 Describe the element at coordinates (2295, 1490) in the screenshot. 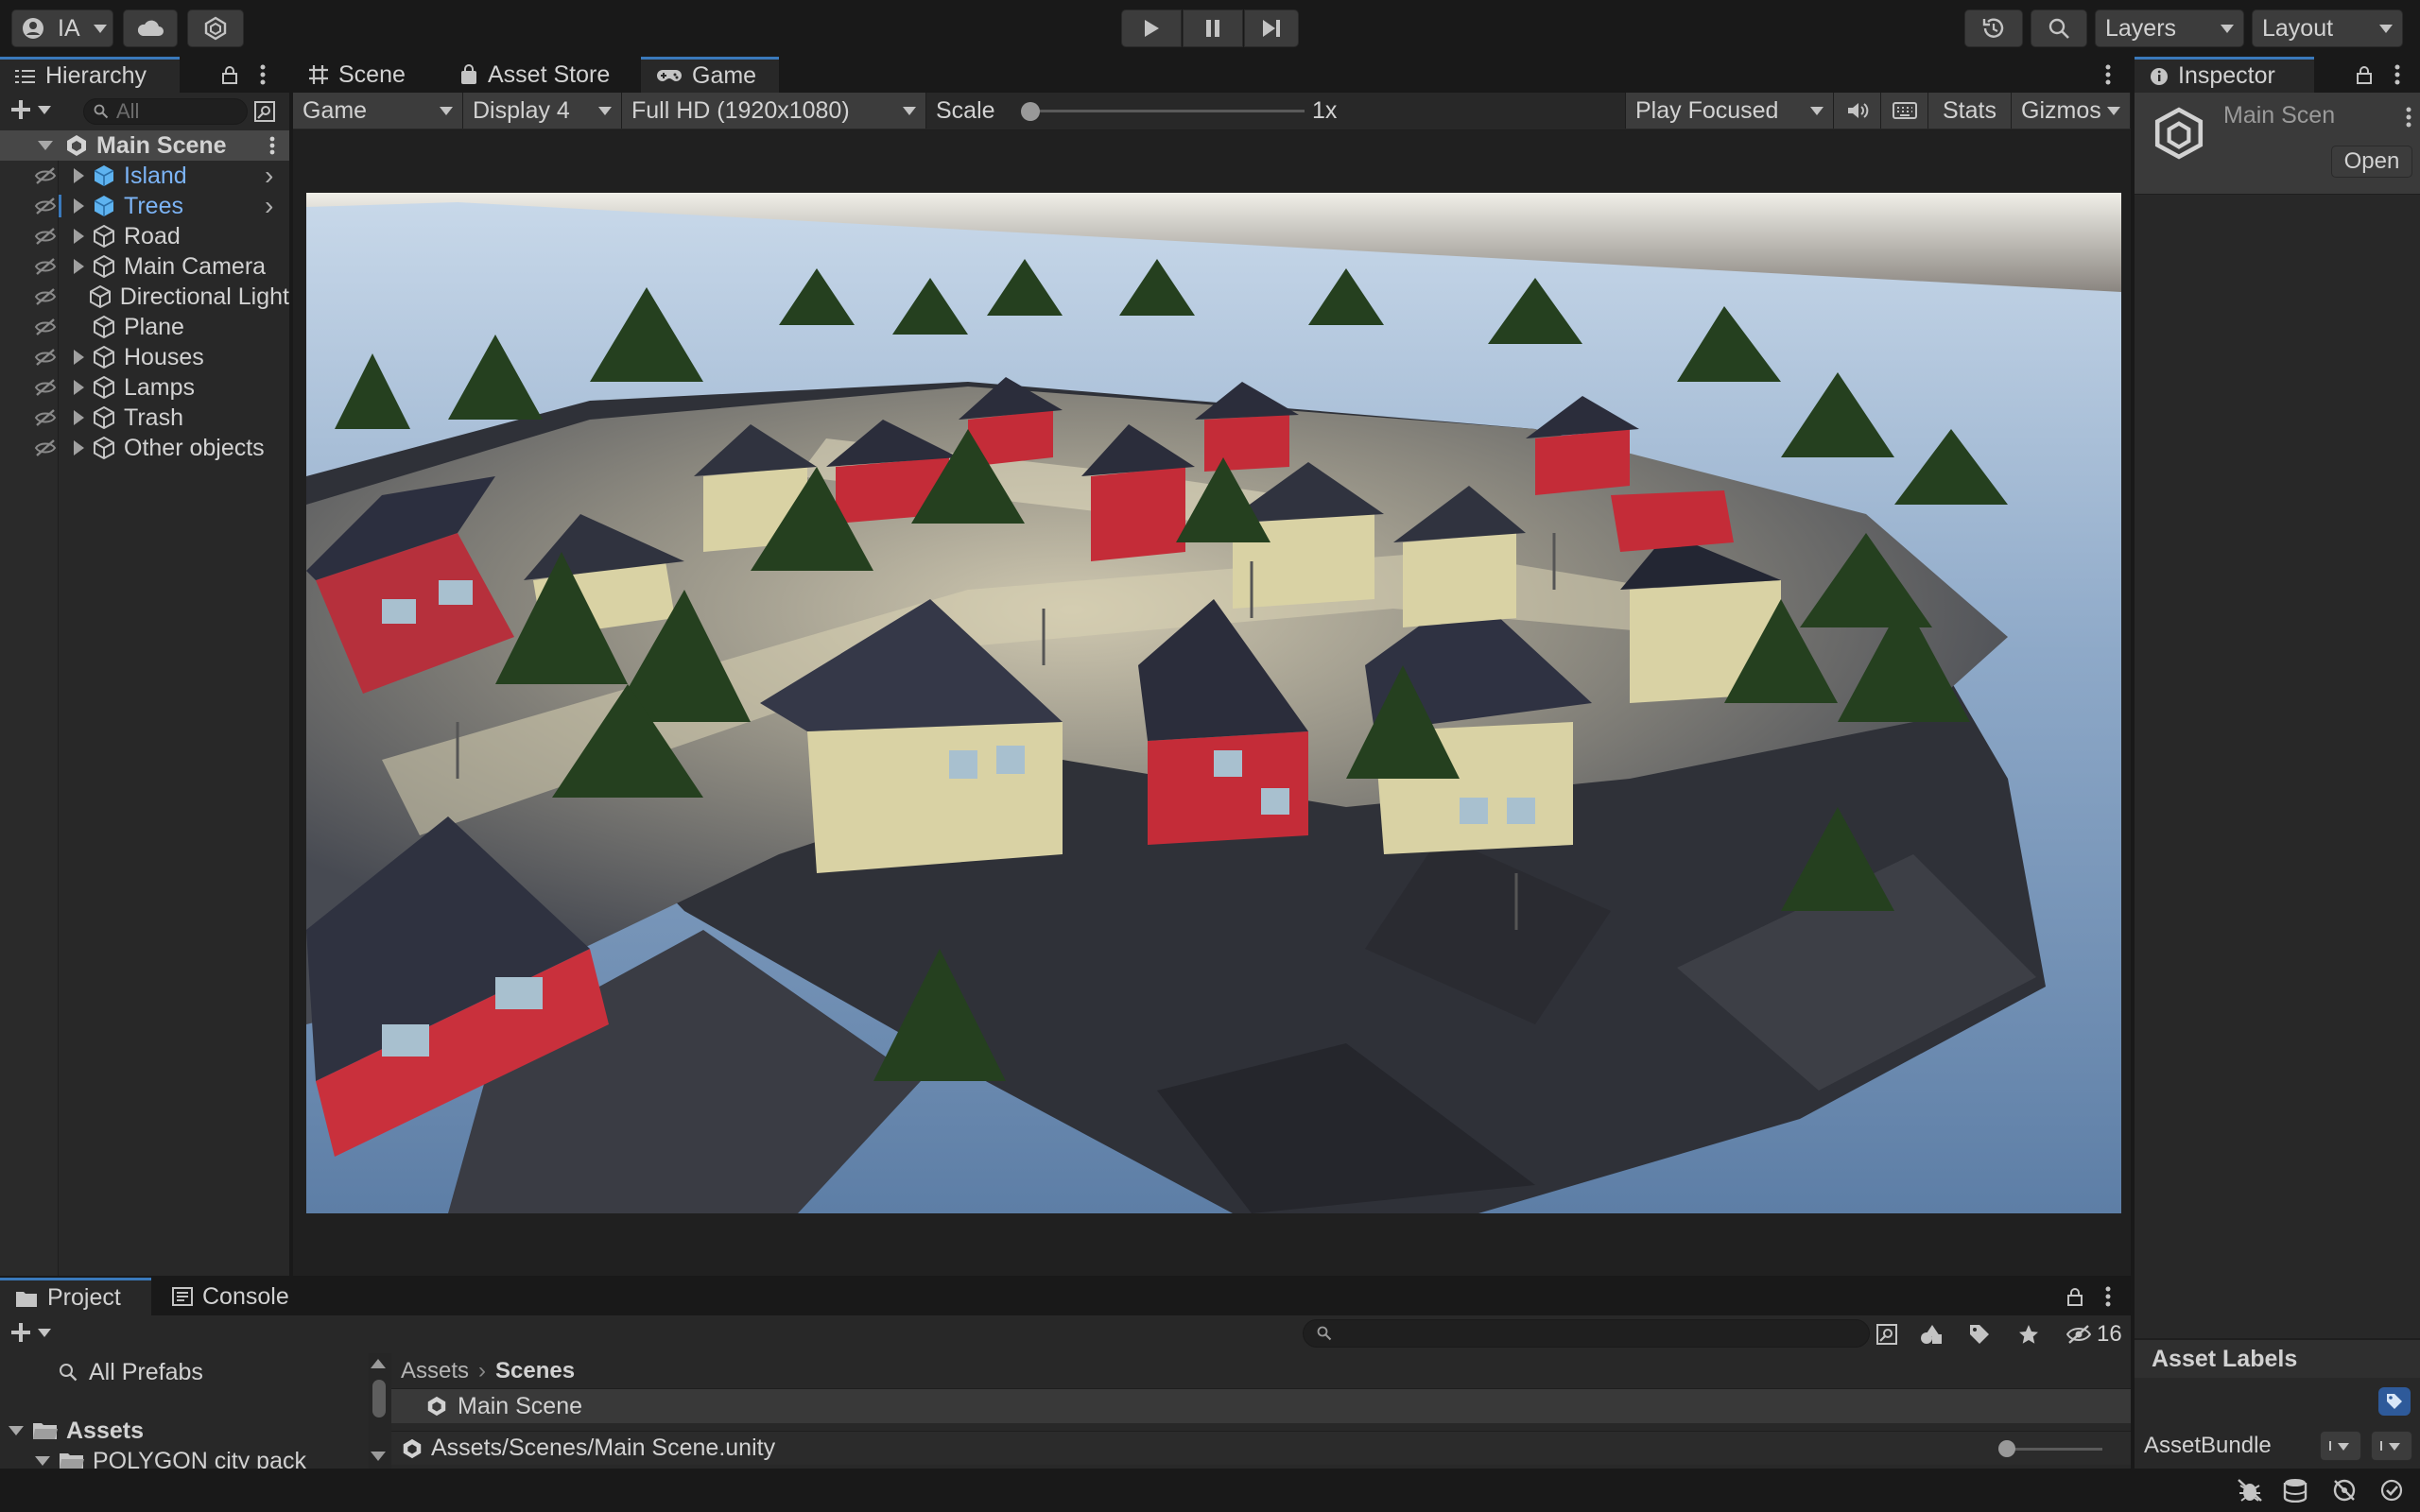

I see `cache-server-icon` at that location.